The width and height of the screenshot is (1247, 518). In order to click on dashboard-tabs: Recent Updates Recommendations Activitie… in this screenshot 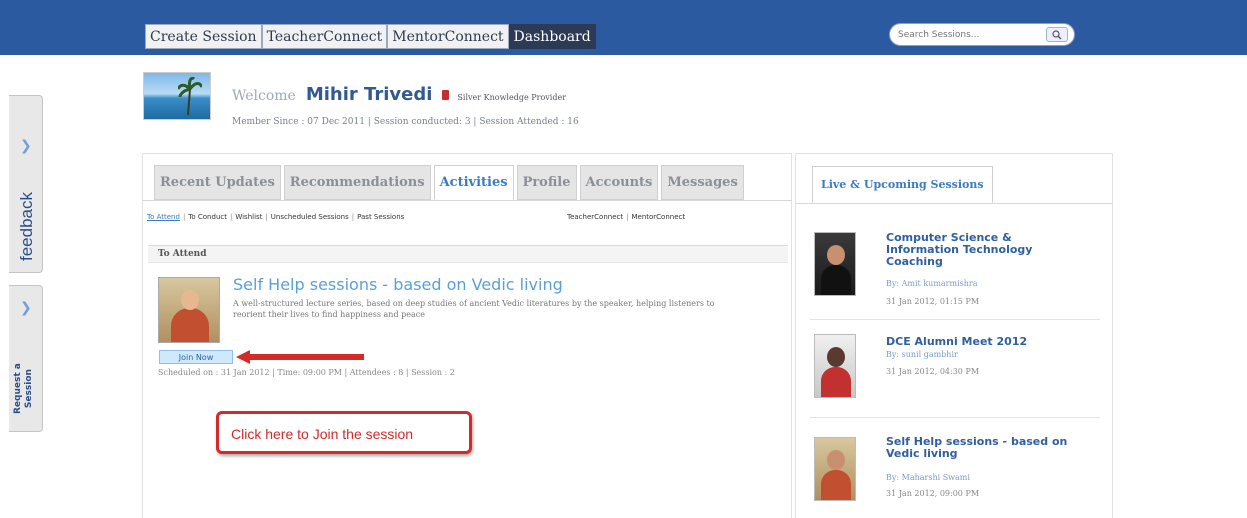, I will do `click(450, 182)`.